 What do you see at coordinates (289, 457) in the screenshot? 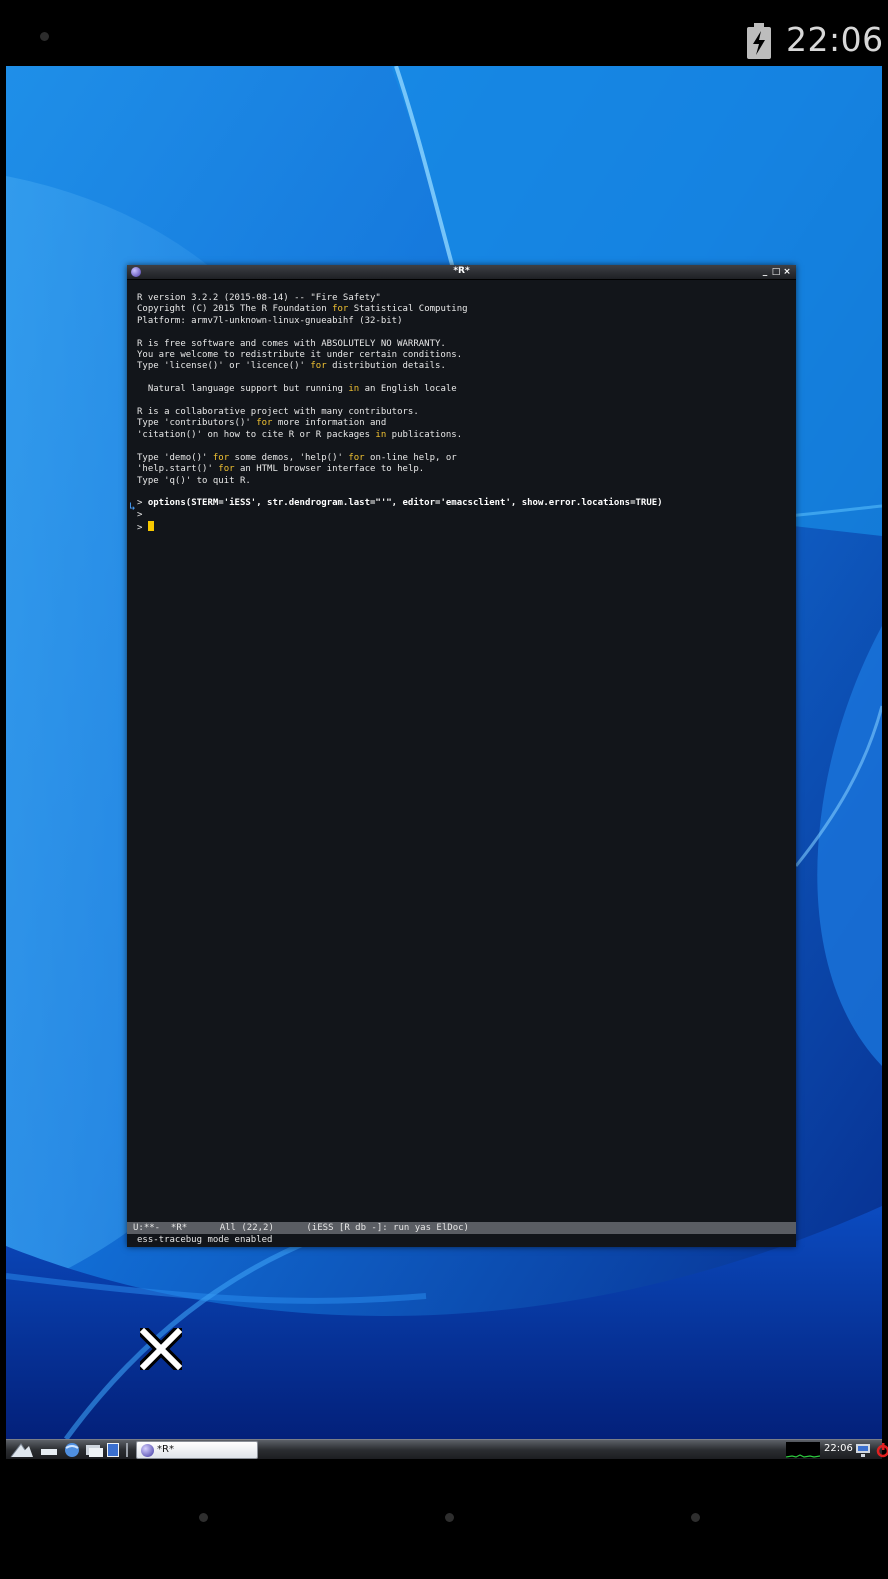
I see `console-text: some demos, 'help()'` at bounding box center [289, 457].